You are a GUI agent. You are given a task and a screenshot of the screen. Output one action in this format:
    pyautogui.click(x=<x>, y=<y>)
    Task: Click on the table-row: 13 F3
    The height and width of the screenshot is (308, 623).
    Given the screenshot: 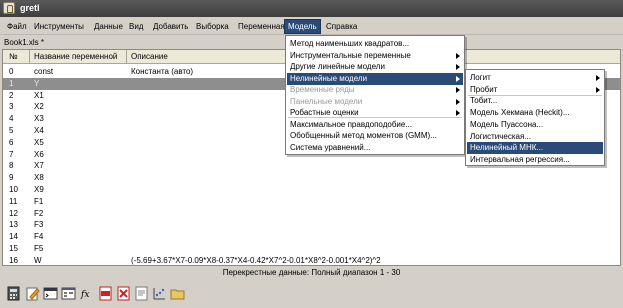 What is the action you would take?
    pyautogui.click(x=311, y=225)
    